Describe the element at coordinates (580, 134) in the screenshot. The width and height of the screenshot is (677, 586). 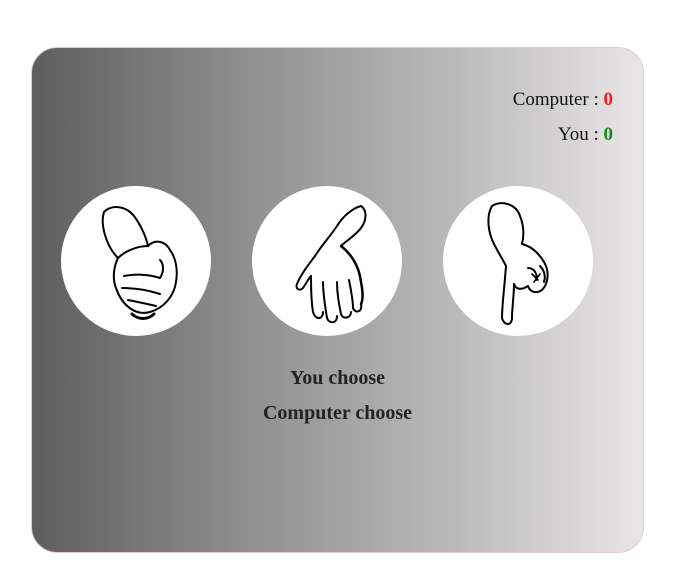
I see `you-score-label: You :` at that location.